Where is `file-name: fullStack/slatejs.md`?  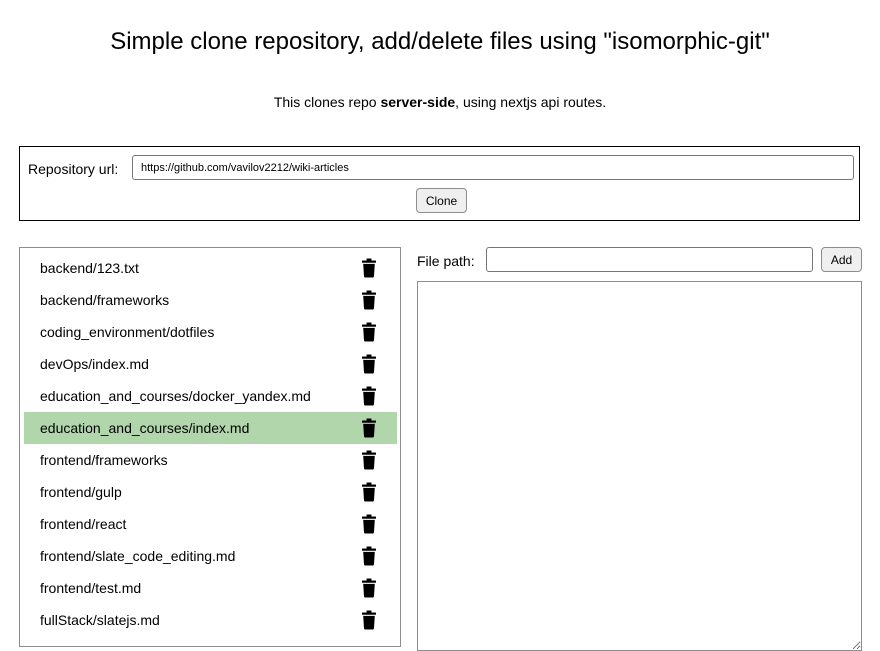
file-name: fullStack/slatejs.md is located at coordinates (100, 620).